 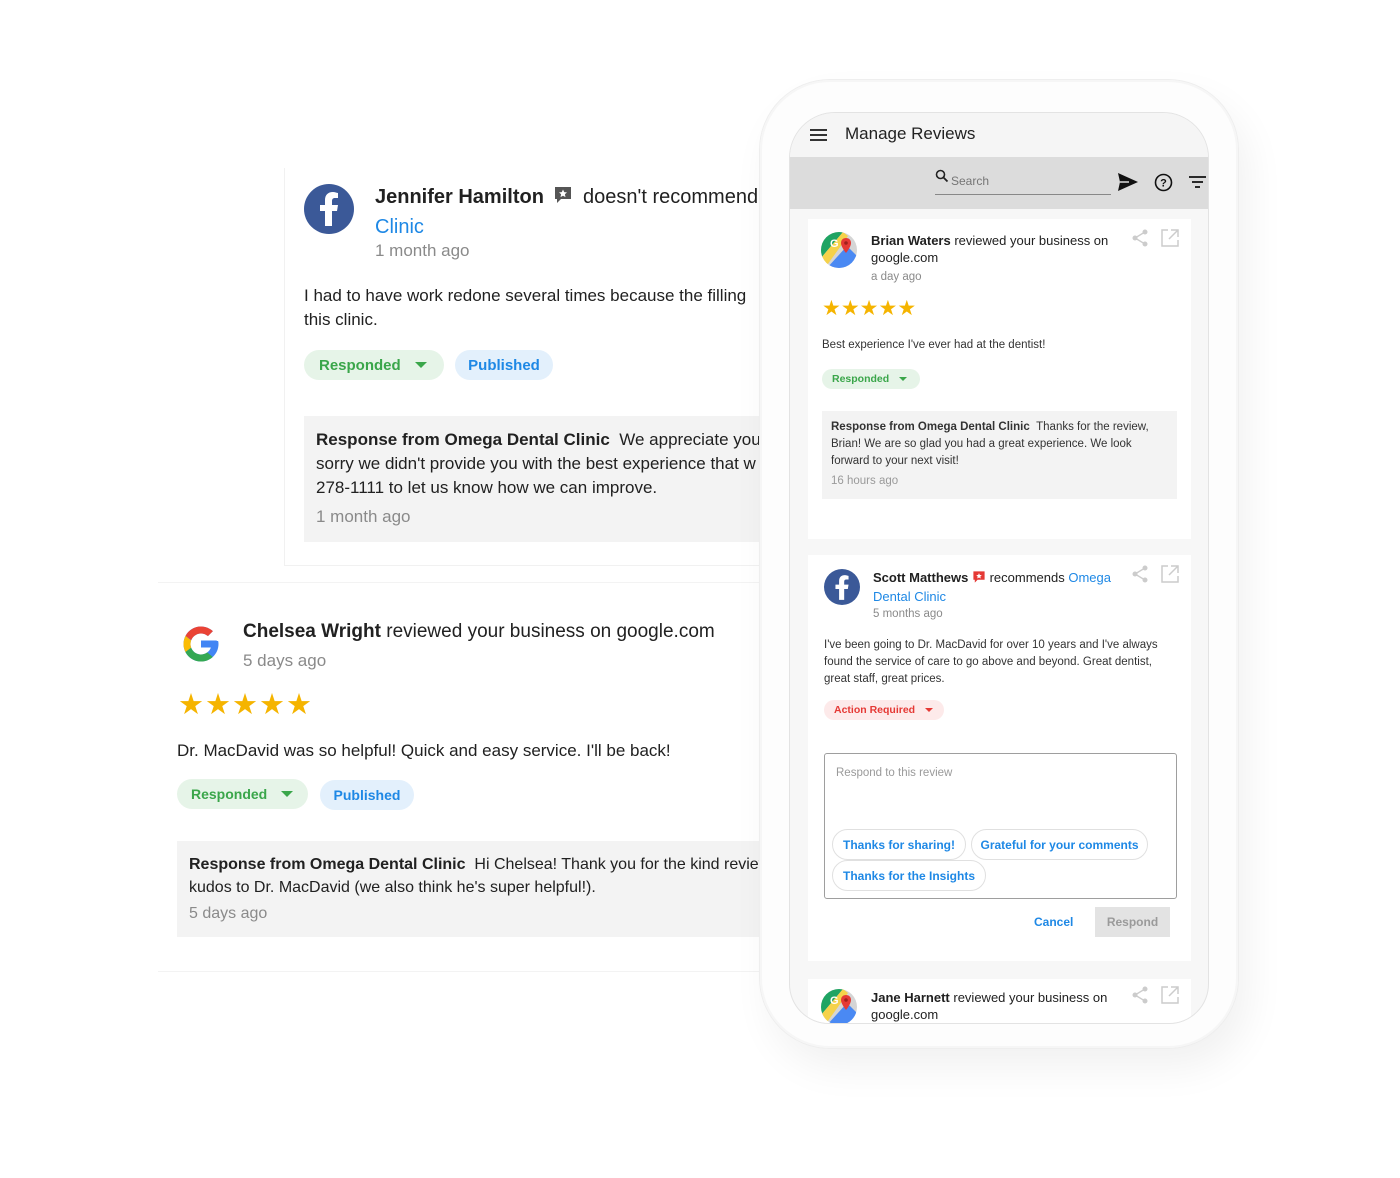 I want to click on review-time: a day ago, so click(x=896, y=277).